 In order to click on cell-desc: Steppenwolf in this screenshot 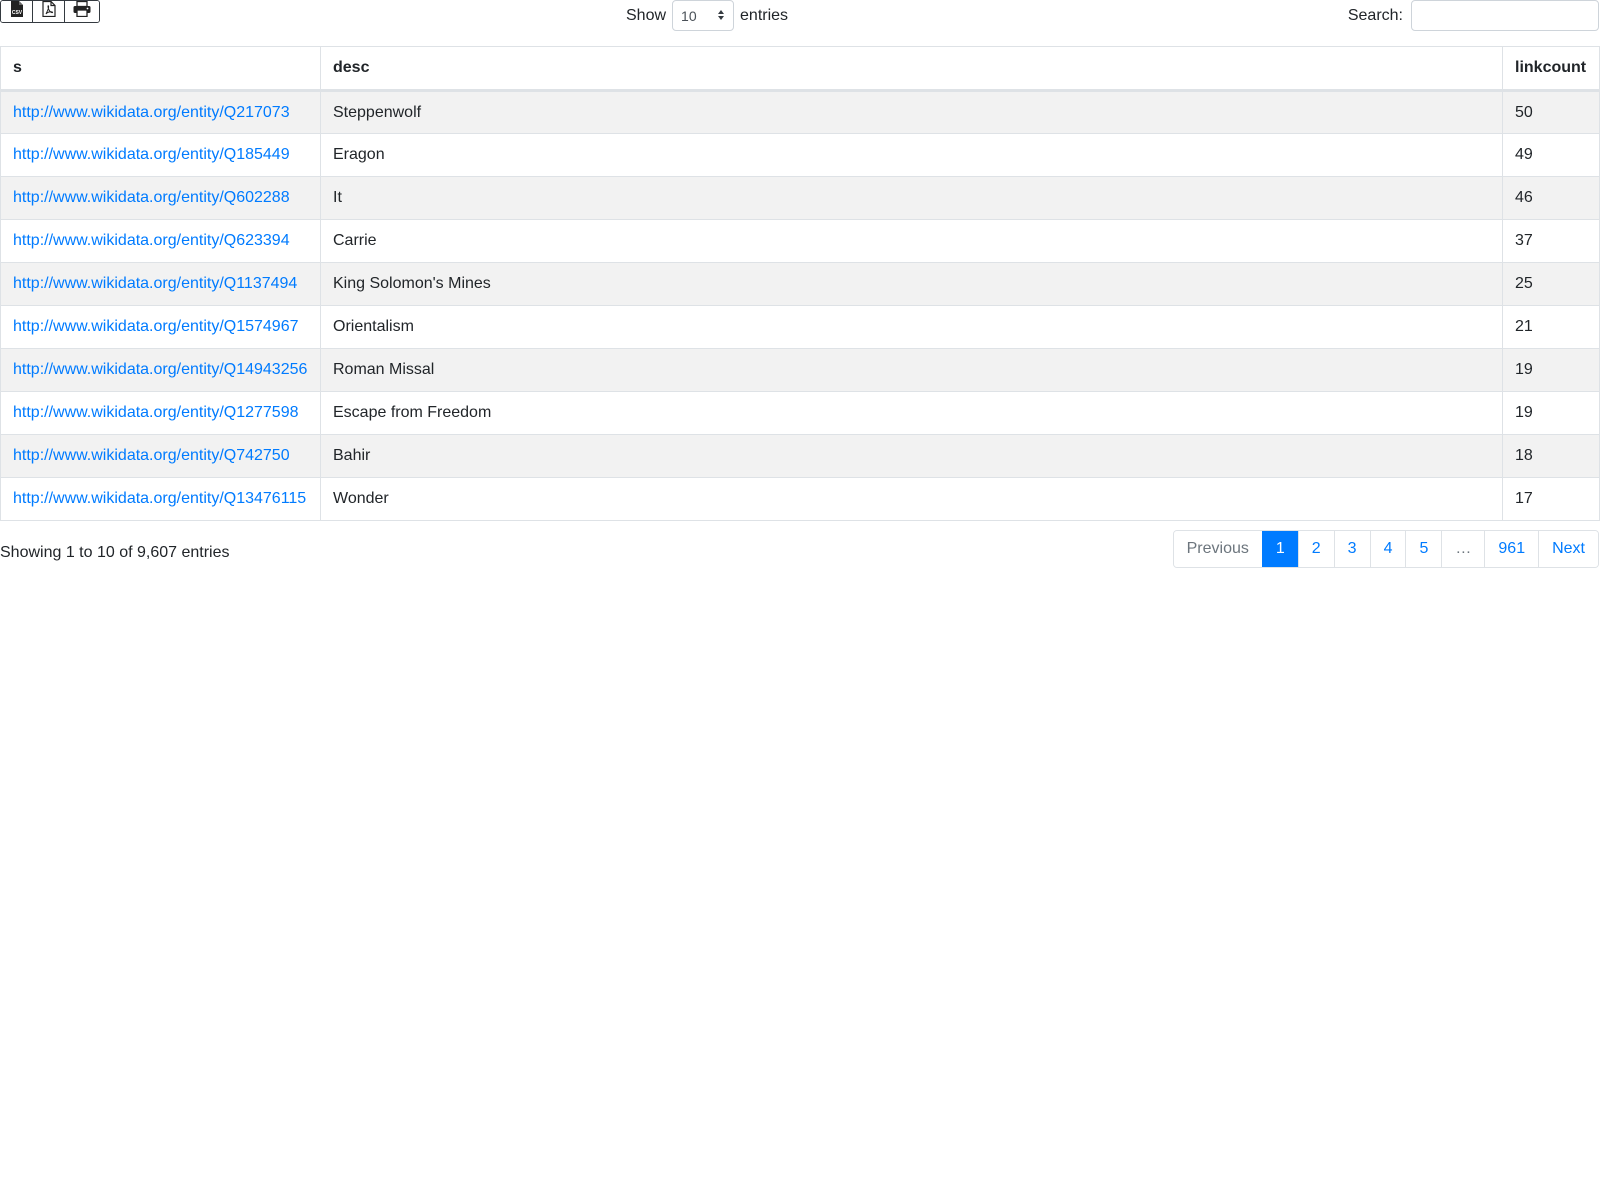, I will do `click(911, 112)`.